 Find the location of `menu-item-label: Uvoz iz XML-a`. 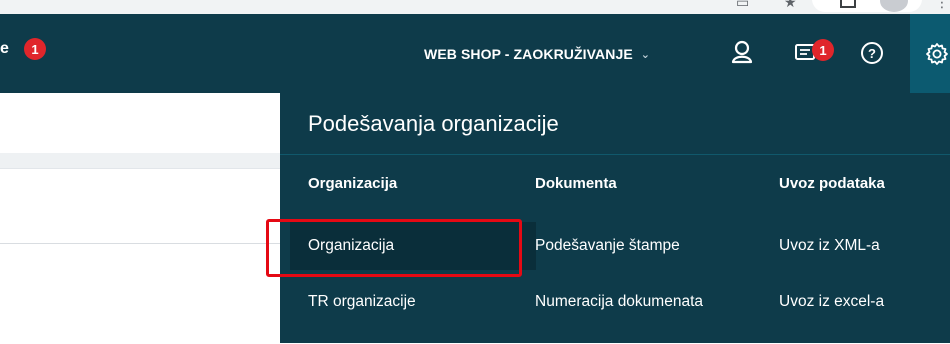

menu-item-label: Uvoz iz XML-a is located at coordinates (829, 245).